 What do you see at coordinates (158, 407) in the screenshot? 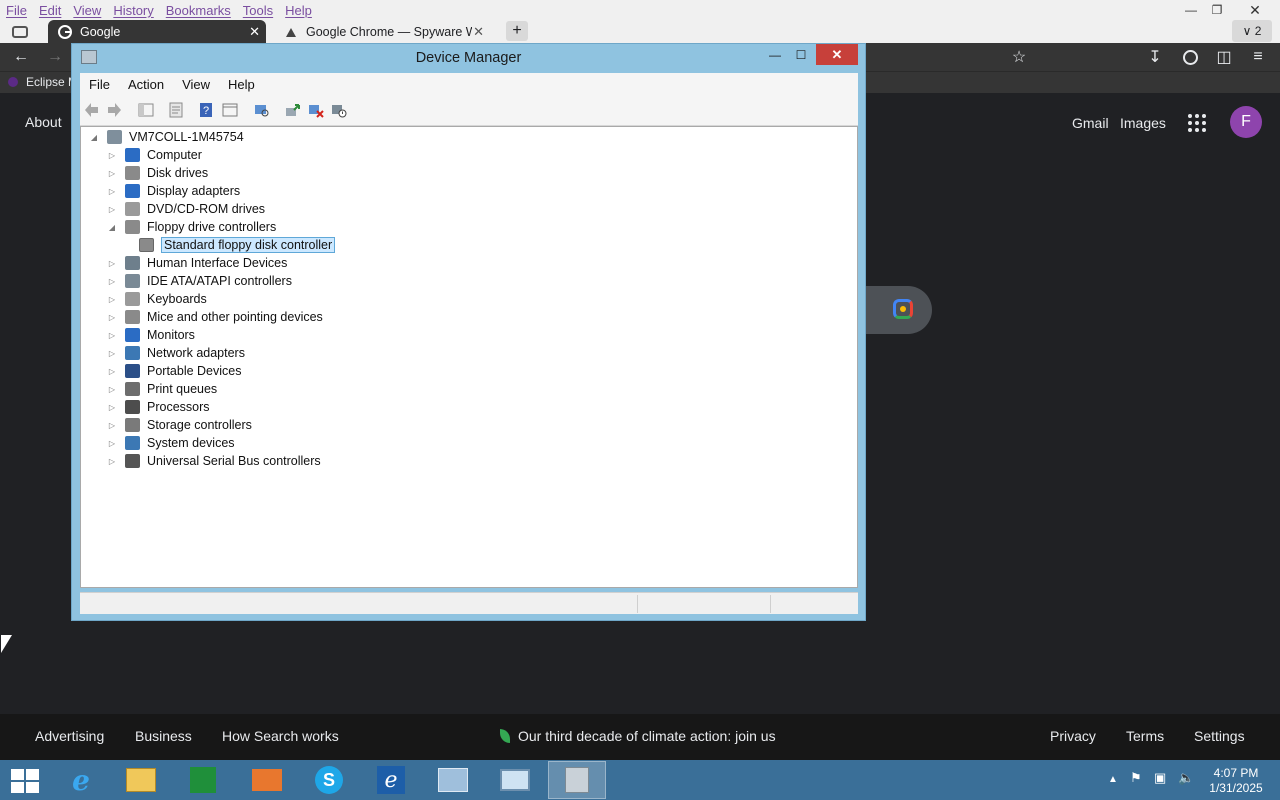
I see `tree-category: ▷ Processors` at bounding box center [158, 407].